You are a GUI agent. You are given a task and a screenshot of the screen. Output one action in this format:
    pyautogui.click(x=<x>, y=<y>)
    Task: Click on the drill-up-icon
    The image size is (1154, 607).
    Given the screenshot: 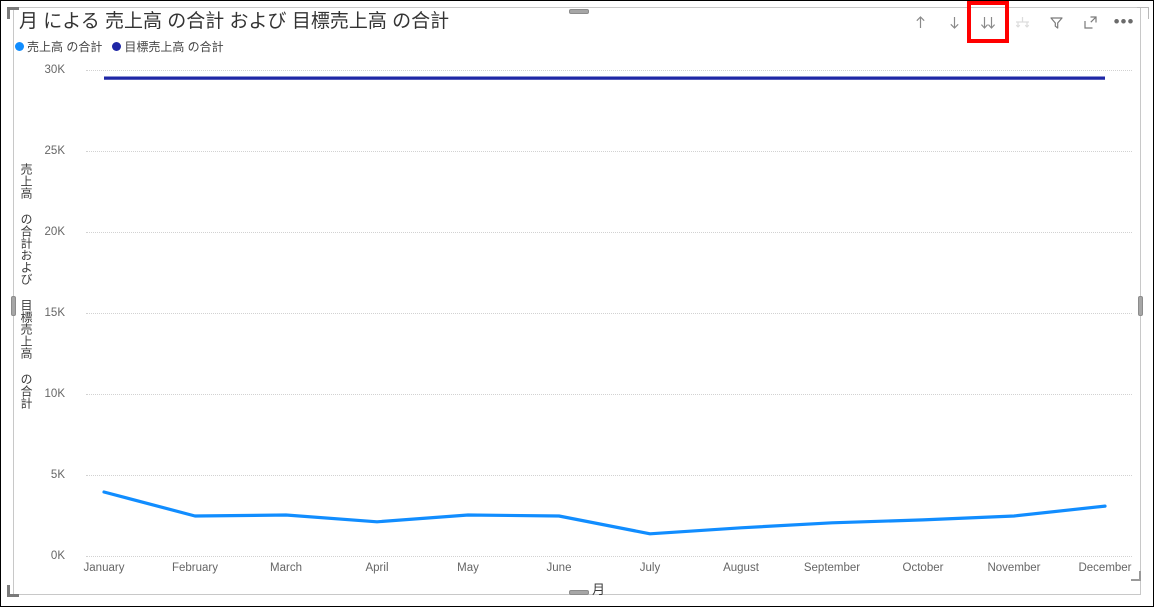 What is the action you would take?
    pyautogui.click(x=920, y=22)
    